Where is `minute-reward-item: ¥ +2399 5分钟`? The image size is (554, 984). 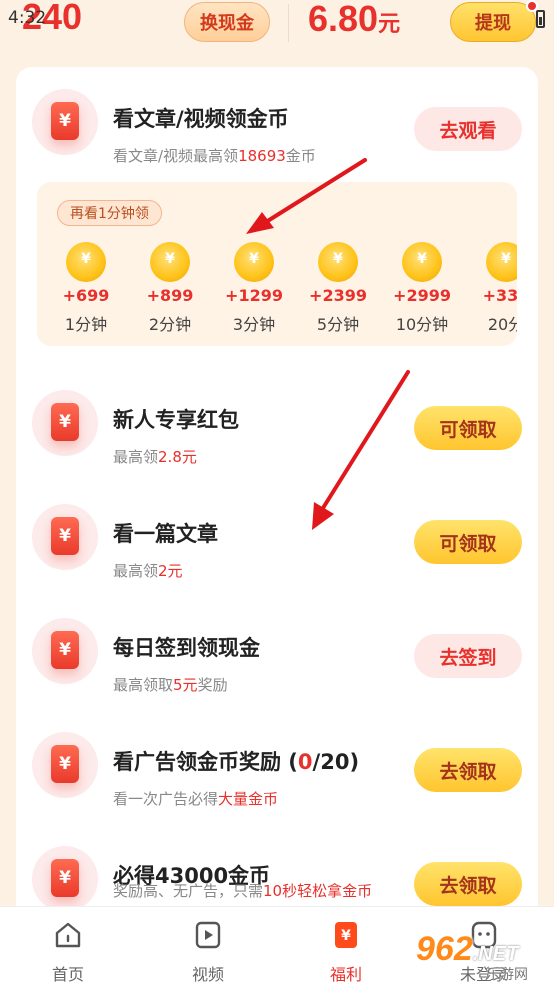
minute-reward-item: ¥ +2399 5分钟 is located at coordinates (338, 288).